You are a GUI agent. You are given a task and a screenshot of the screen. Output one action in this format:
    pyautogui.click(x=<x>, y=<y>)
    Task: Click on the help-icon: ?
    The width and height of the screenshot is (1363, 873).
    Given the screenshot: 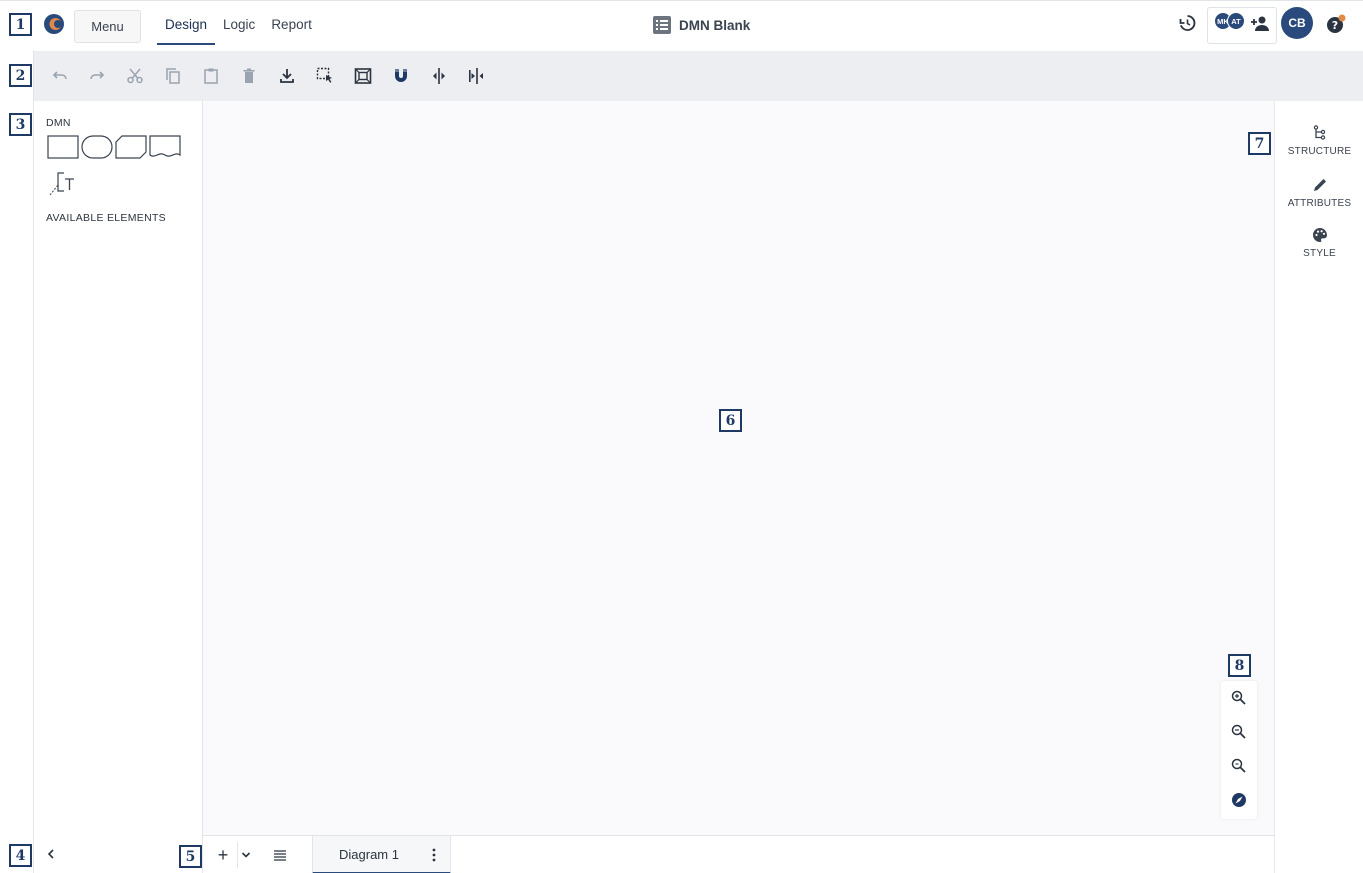 What is the action you would take?
    pyautogui.click(x=1336, y=24)
    